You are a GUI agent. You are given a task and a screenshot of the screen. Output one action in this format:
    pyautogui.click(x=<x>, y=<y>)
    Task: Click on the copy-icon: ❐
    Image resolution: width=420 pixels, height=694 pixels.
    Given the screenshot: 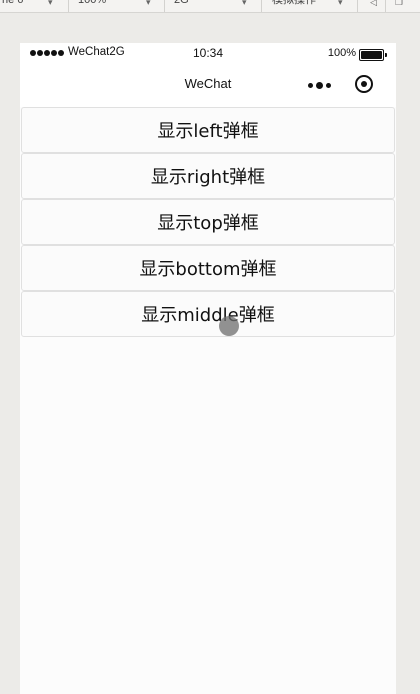 What is the action you would take?
    pyautogui.click(x=399, y=4)
    